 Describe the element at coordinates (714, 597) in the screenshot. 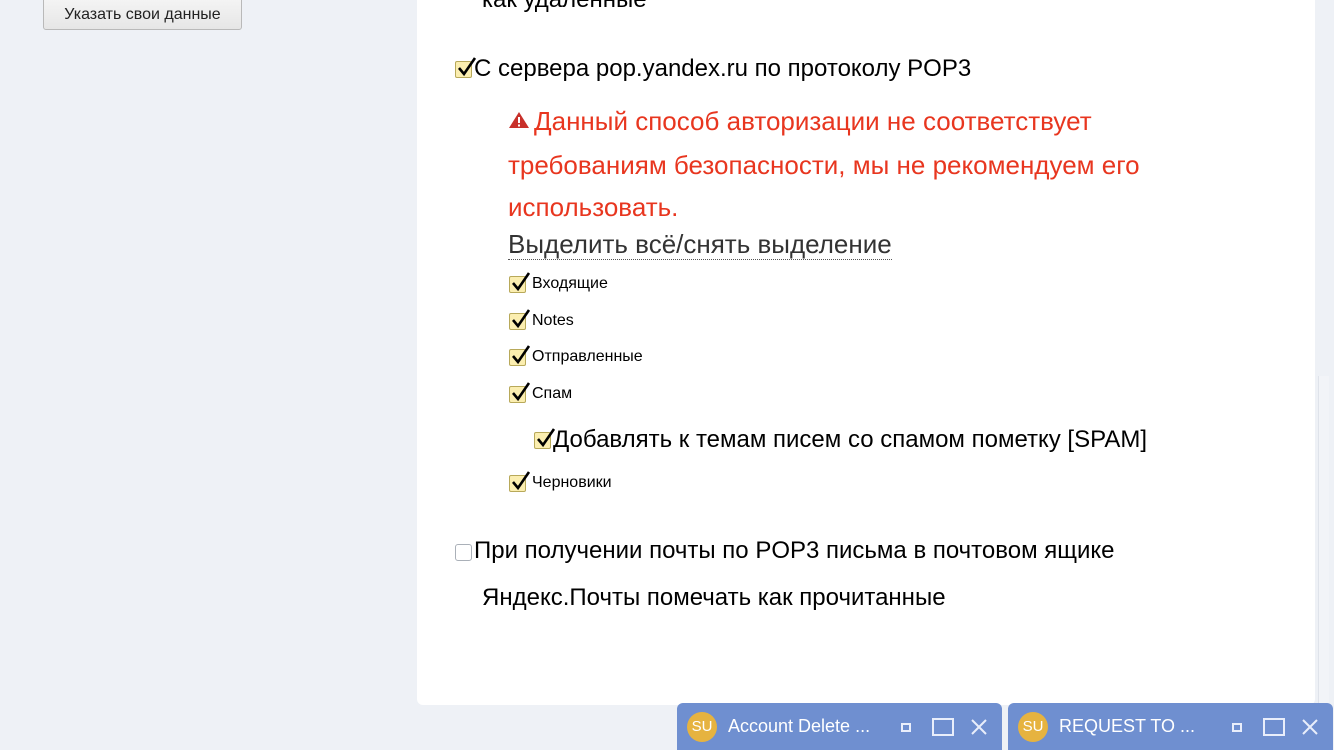

I see `mark-read-label-line2: Яндекс.Почты помечать как прочитанные` at that location.